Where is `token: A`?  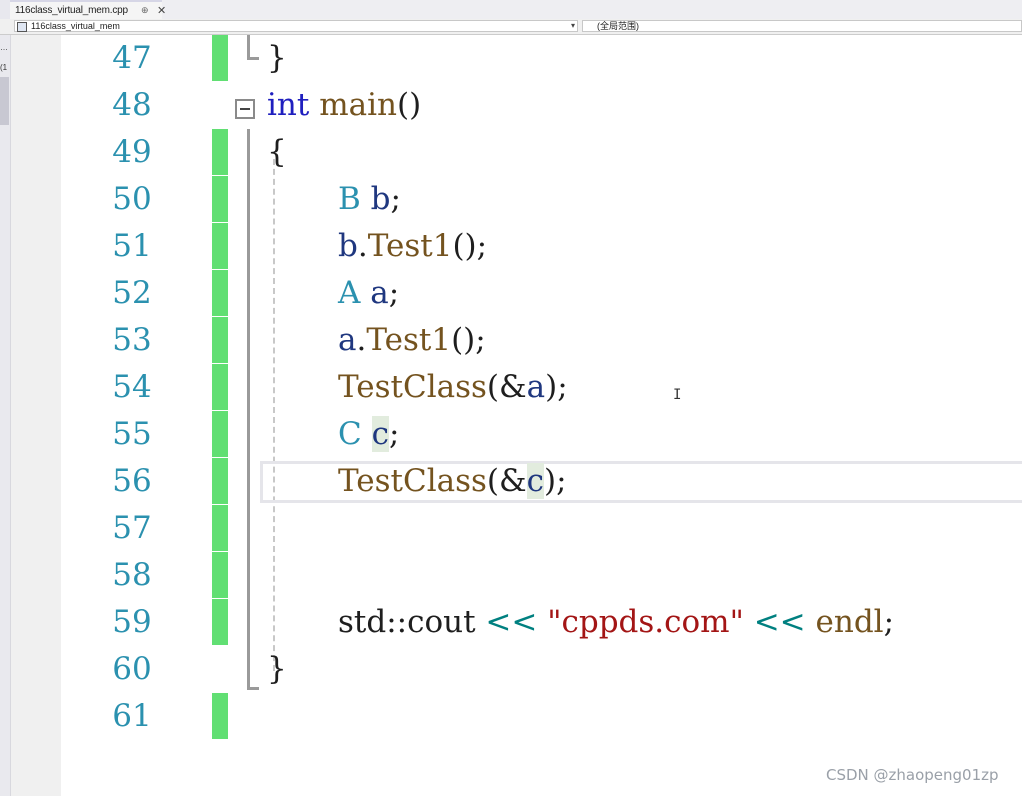 token: A is located at coordinates (349, 293).